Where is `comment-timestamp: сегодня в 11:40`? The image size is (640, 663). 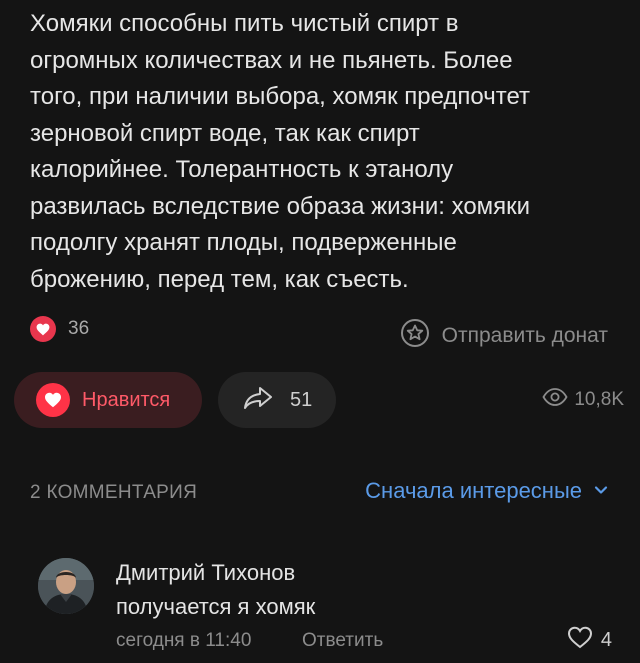 comment-timestamp: сегодня в 11:40 is located at coordinates (184, 640).